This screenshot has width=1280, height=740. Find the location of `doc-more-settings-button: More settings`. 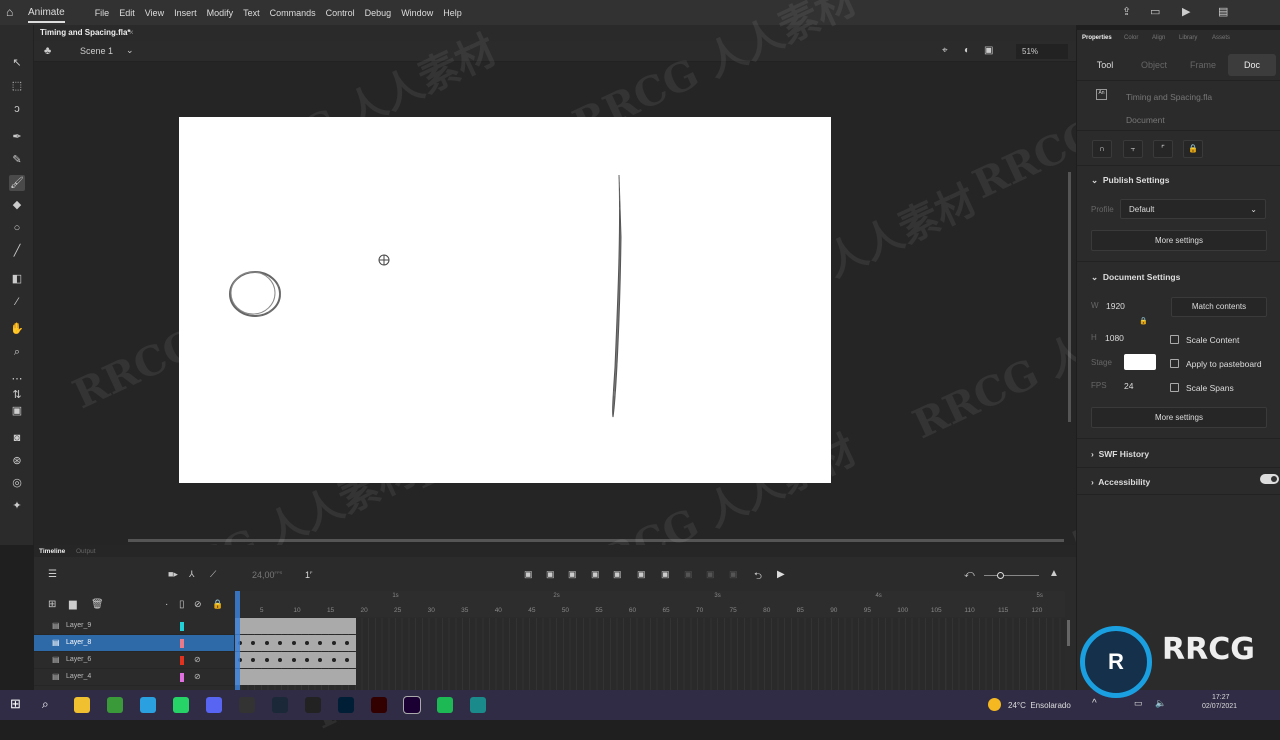

doc-more-settings-button: More settings is located at coordinates (1179, 417).